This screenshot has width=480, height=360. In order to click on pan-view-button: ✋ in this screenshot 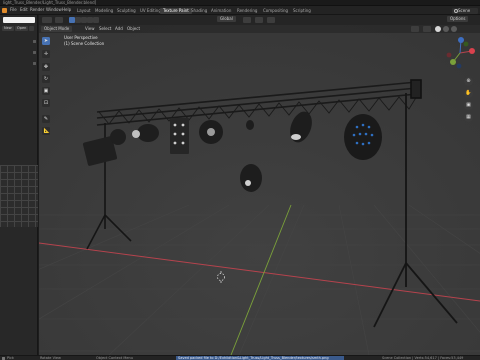, I will do `click(468, 93)`.